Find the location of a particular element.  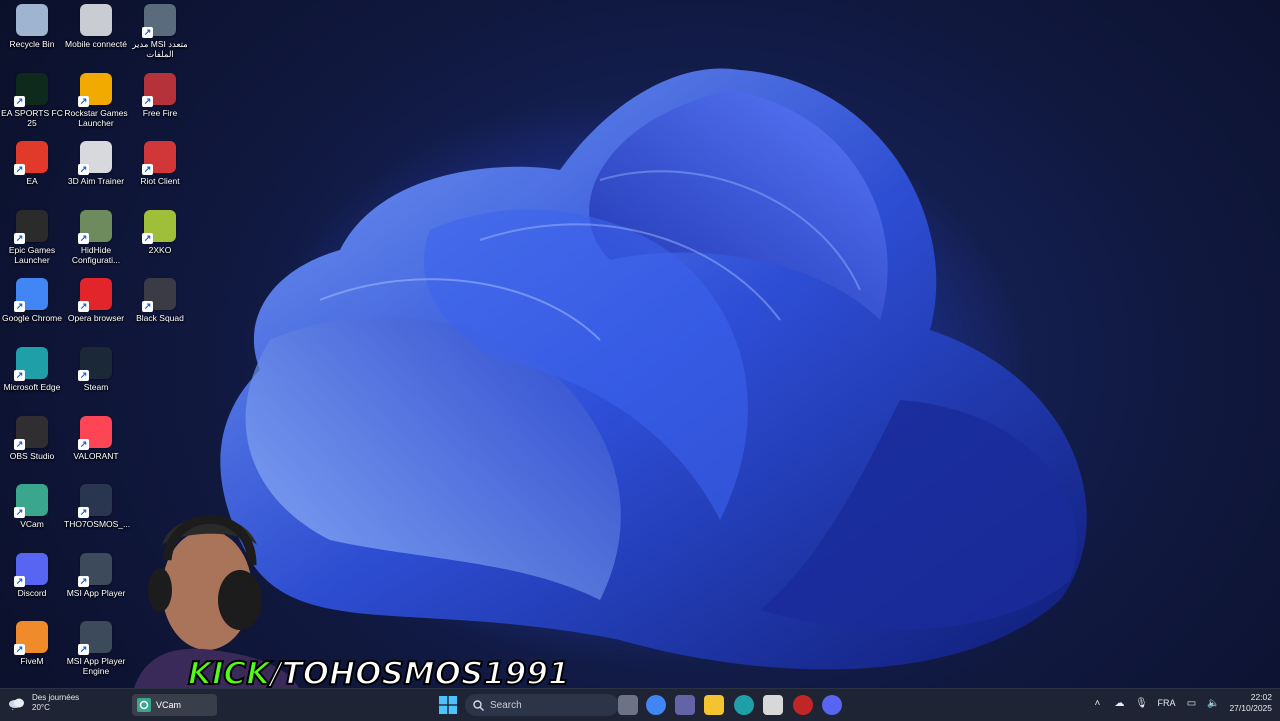

desktop-icon-aim-trainer: ↗ 3D Aim Trainer is located at coordinates (96, 173).